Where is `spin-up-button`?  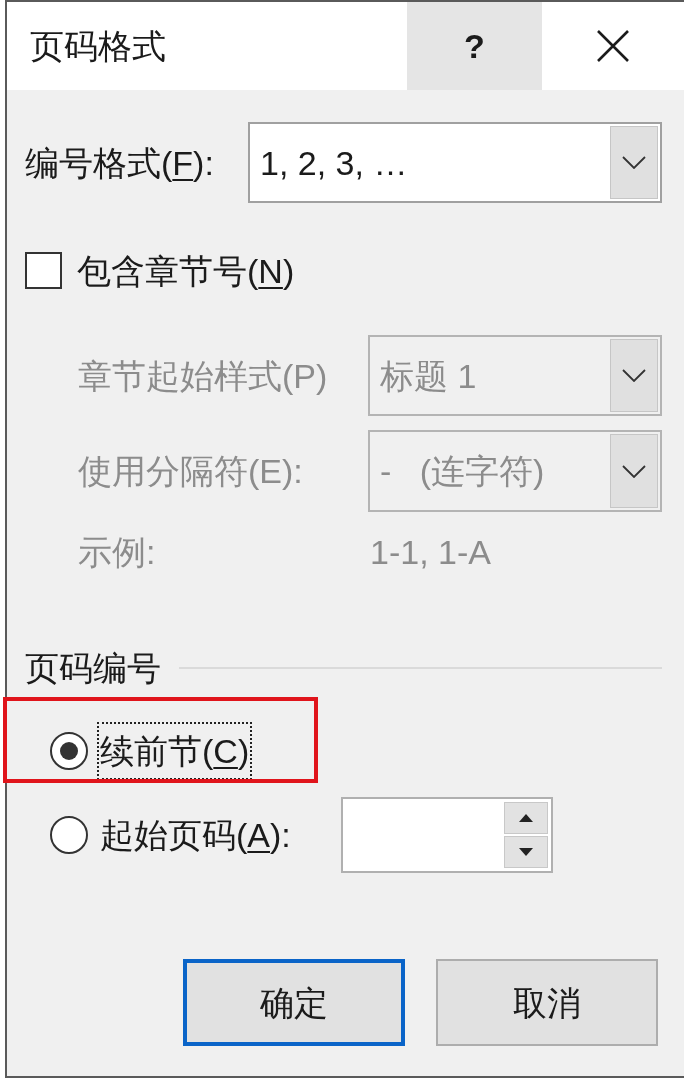
spin-up-button is located at coordinates (526, 818).